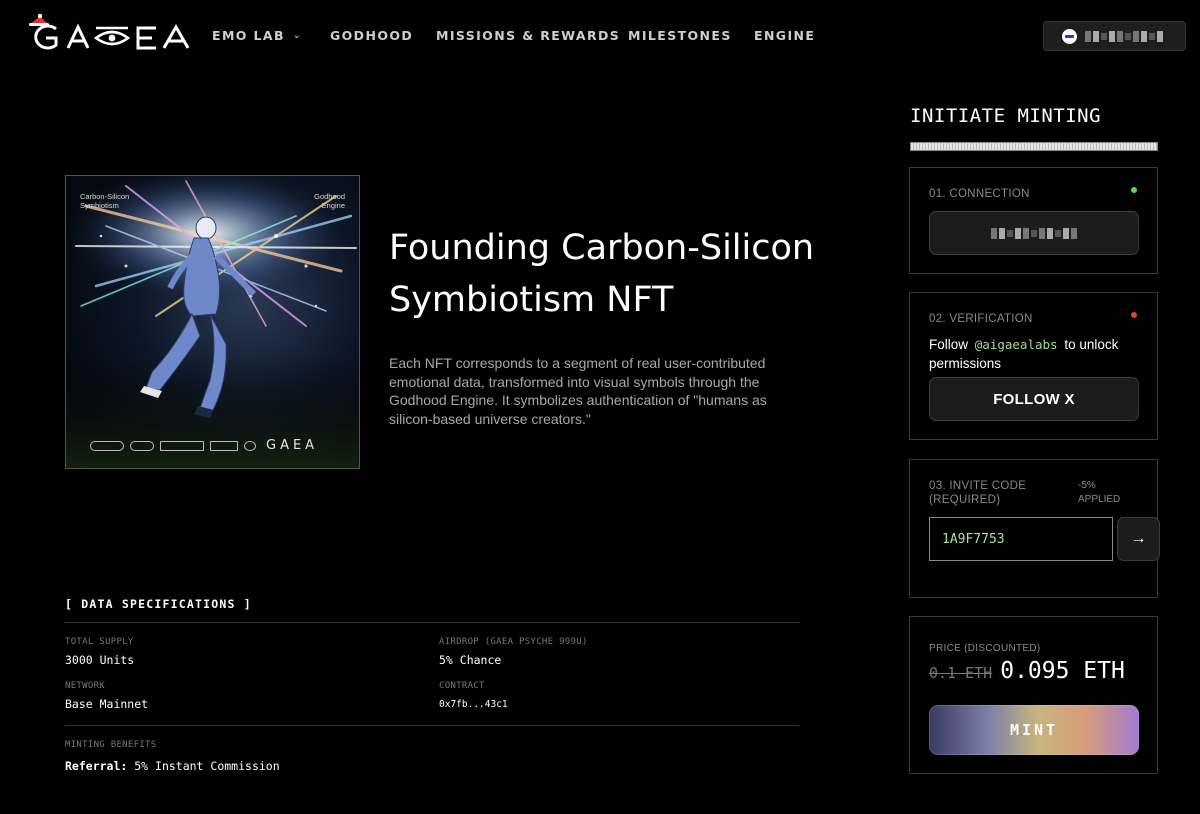 This screenshot has width=1200, height=814. Describe the element at coordinates (292, 445) in the screenshot. I see `artwork-brand: GAEA` at that location.